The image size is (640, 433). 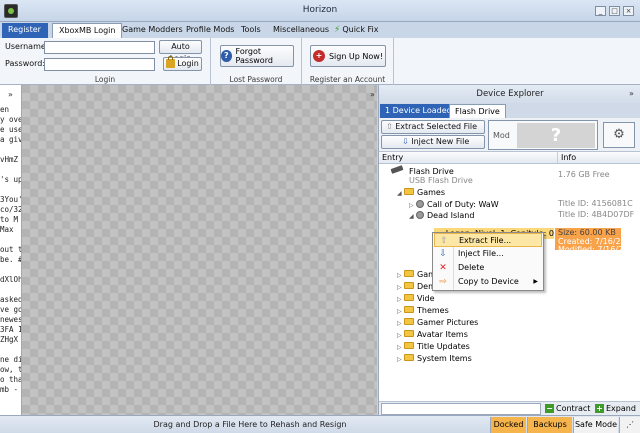 What do you see at coordinates (444, 358) in the screenshot?
I see `folder-label: System Items` at bounding box center [444, 358].